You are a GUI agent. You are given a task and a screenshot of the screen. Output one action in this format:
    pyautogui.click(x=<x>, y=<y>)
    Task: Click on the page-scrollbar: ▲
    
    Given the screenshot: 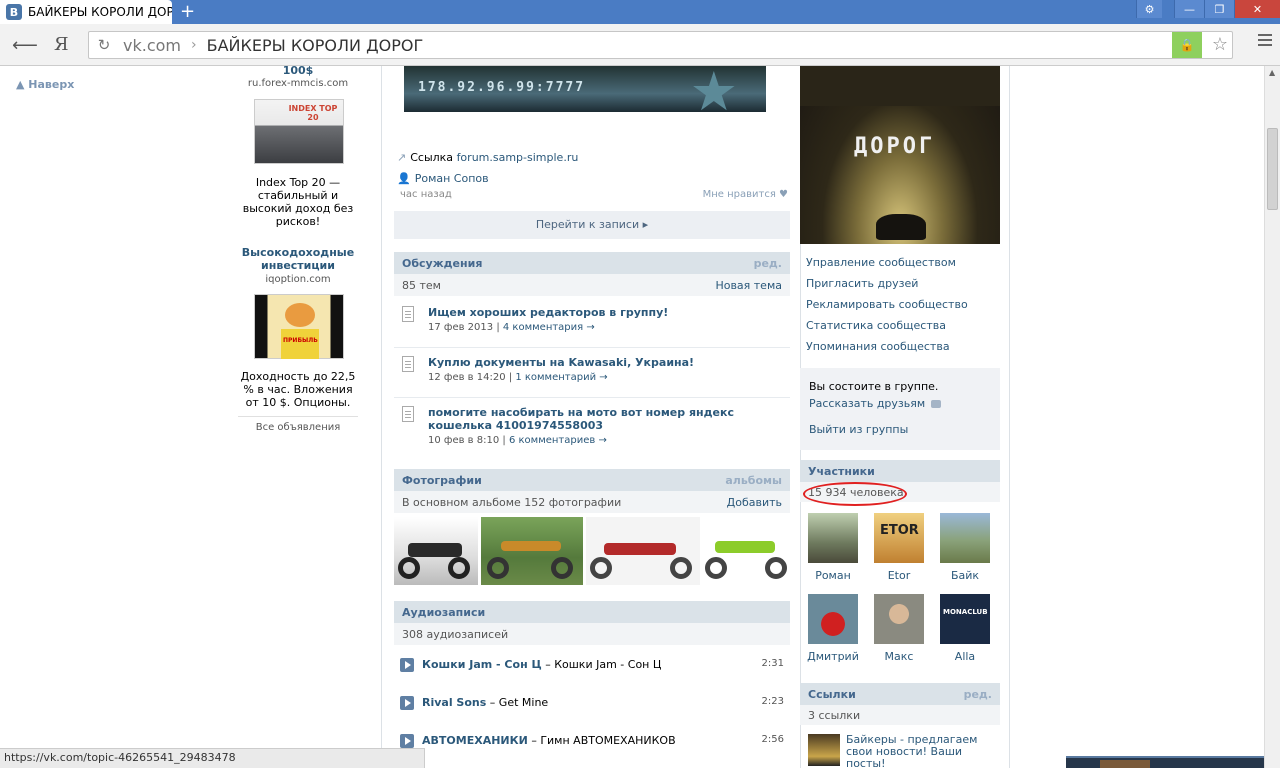 What is the action you would take?
    pyautogui.click(x=1272, y=417)
    